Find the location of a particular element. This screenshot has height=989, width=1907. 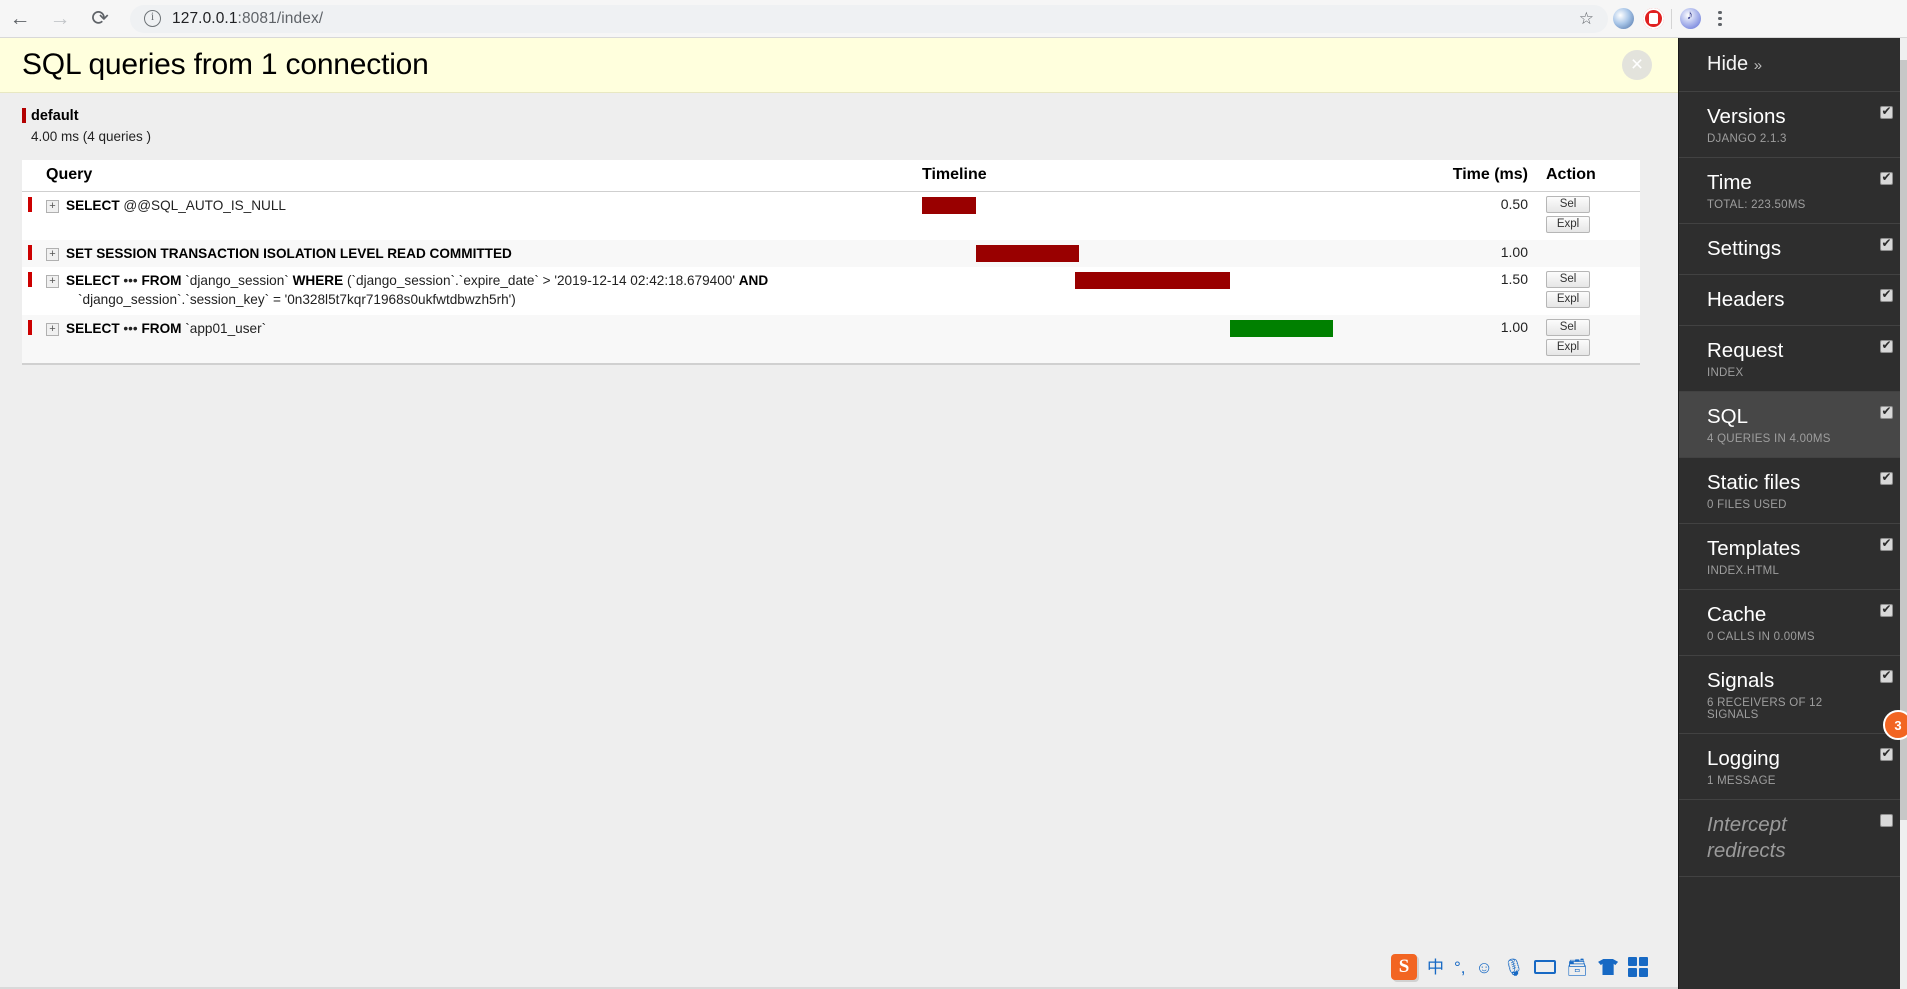

ime-toolbar: S 中 °, ☺ 🎙 🗃 is located at coordinates (1520, 967).